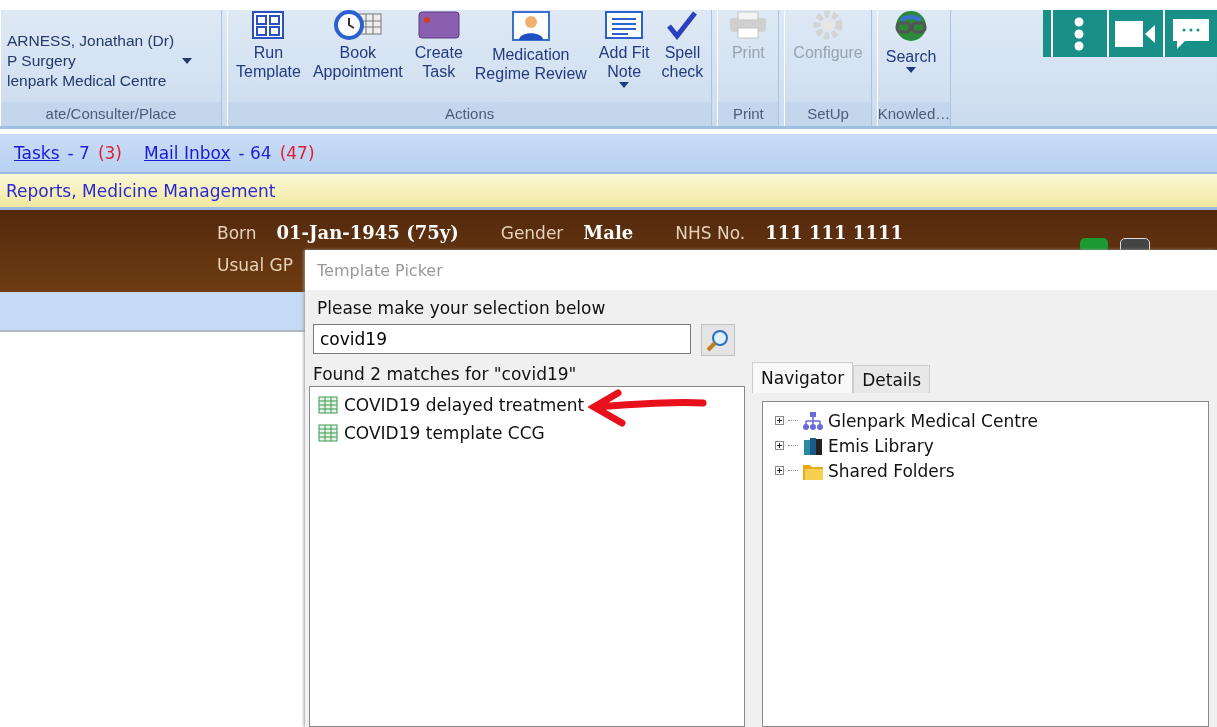 The height and width of the screenshot is (727, 1217). I want to click on group-label: Print, so click(748, 114).